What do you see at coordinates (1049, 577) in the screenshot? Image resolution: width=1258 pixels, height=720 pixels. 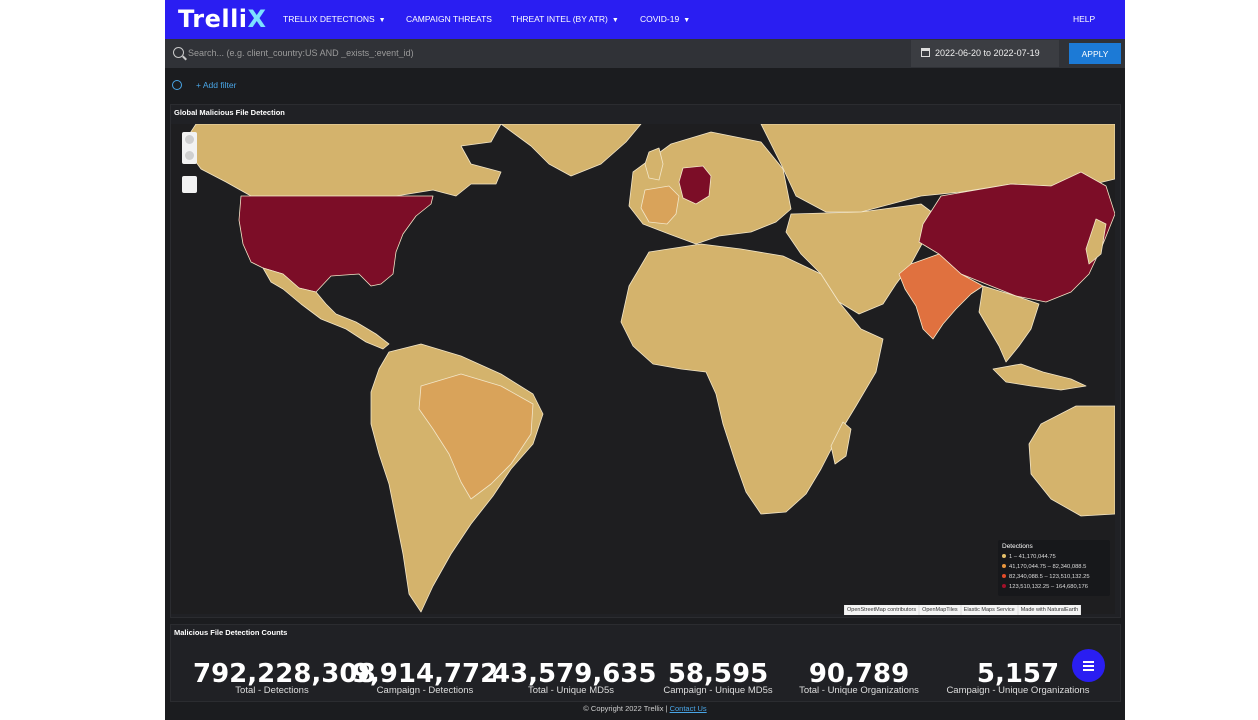 I see `legend-label: 82,340,088.5 – 123,510,132.25` at bounding box center [1049, 577].